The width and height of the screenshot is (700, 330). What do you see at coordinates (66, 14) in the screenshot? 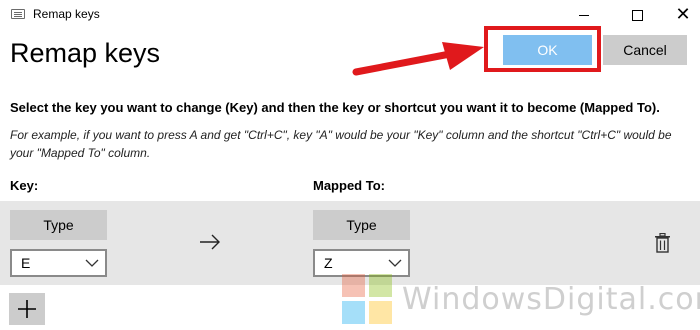
I see `window-title: Remap keys` at bounding box center [66, 14].